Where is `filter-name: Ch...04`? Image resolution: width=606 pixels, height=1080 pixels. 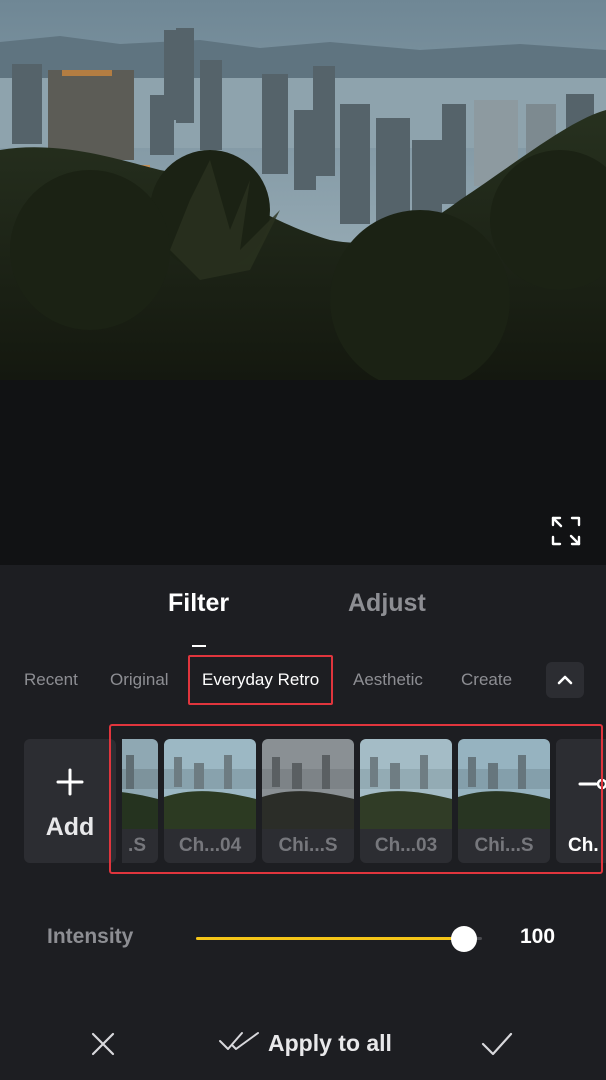
filter-name: Ch...04 is located at coordinates (210, 845).